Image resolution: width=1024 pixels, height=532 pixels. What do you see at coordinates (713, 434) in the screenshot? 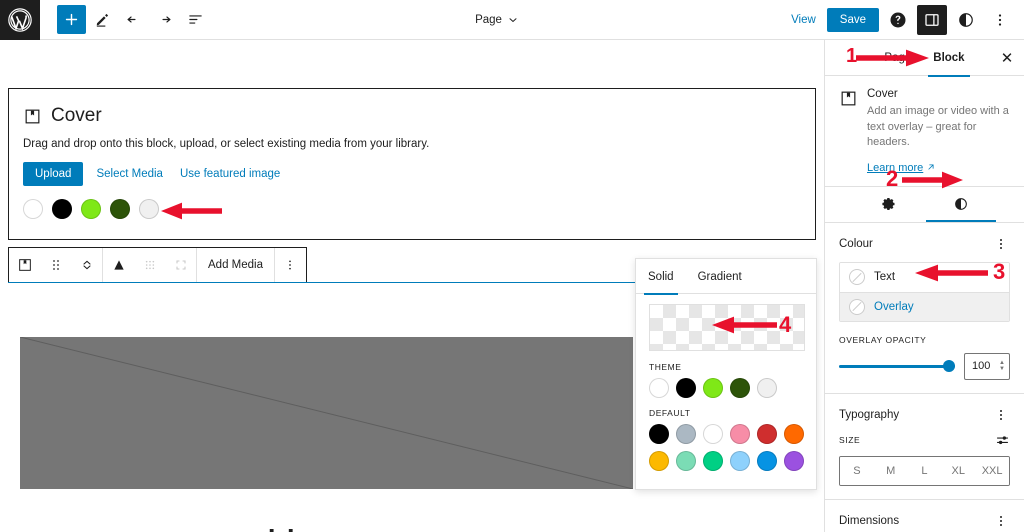
I see `default-swatch-white` at bounding box center [713, 434].